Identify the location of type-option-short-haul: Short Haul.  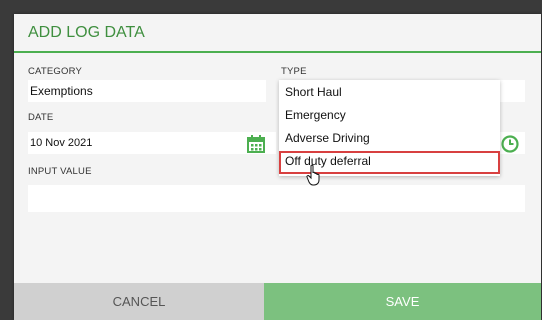
(389, 92).